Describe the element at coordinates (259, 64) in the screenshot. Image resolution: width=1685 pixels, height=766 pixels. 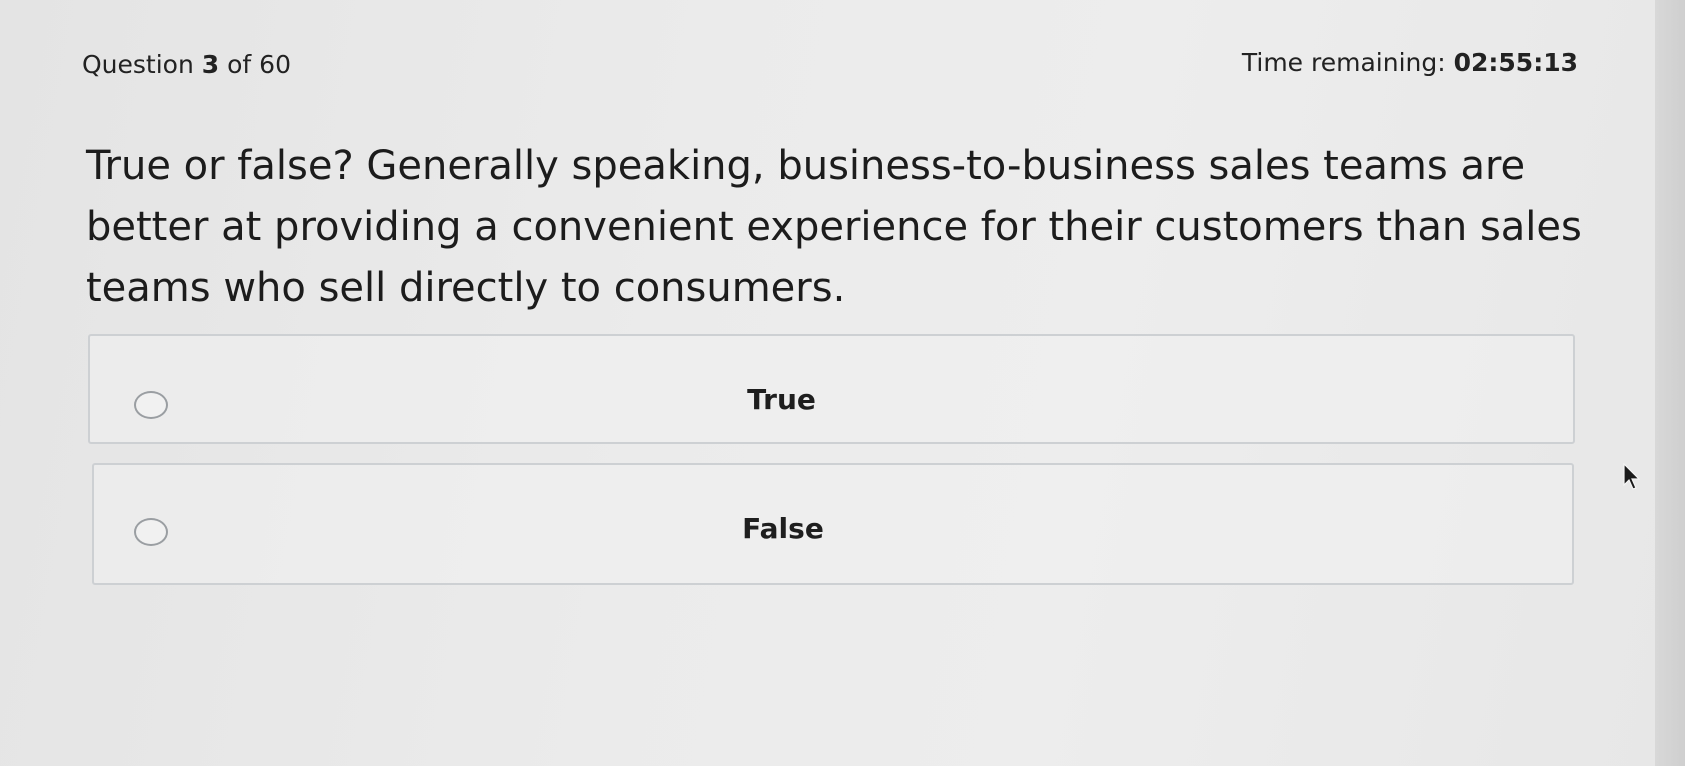
I see `question-counter-total: of 60` at that location.